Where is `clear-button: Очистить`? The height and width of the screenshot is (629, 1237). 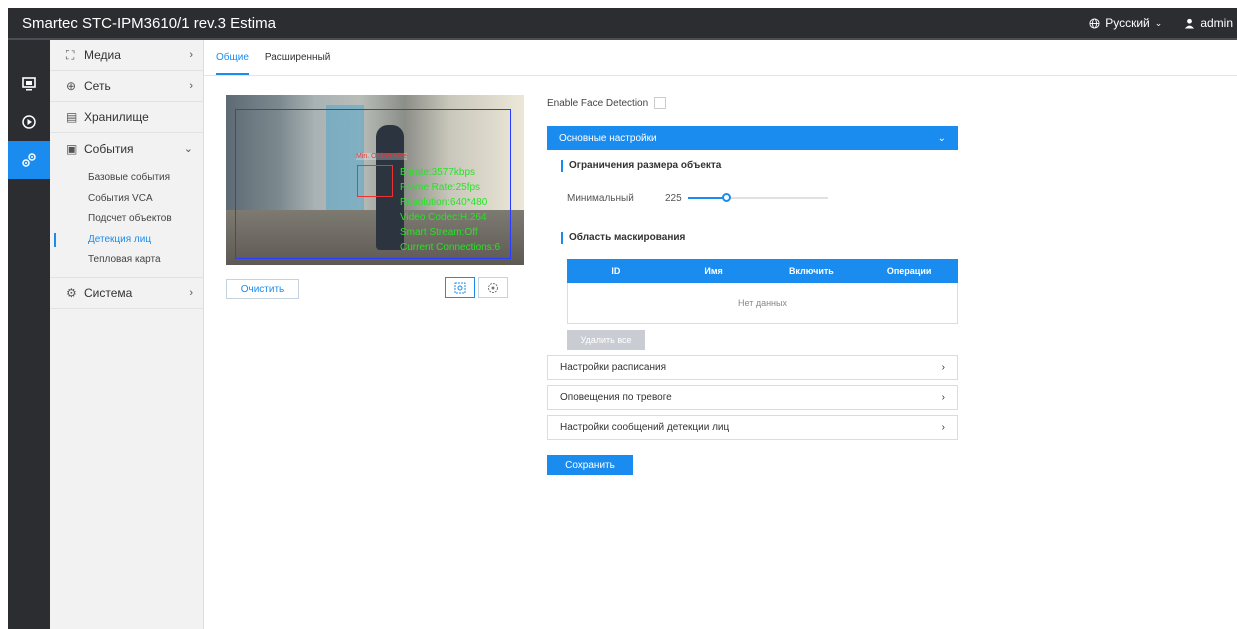
clear-button: Очистить is located at coordinates (262, 289).